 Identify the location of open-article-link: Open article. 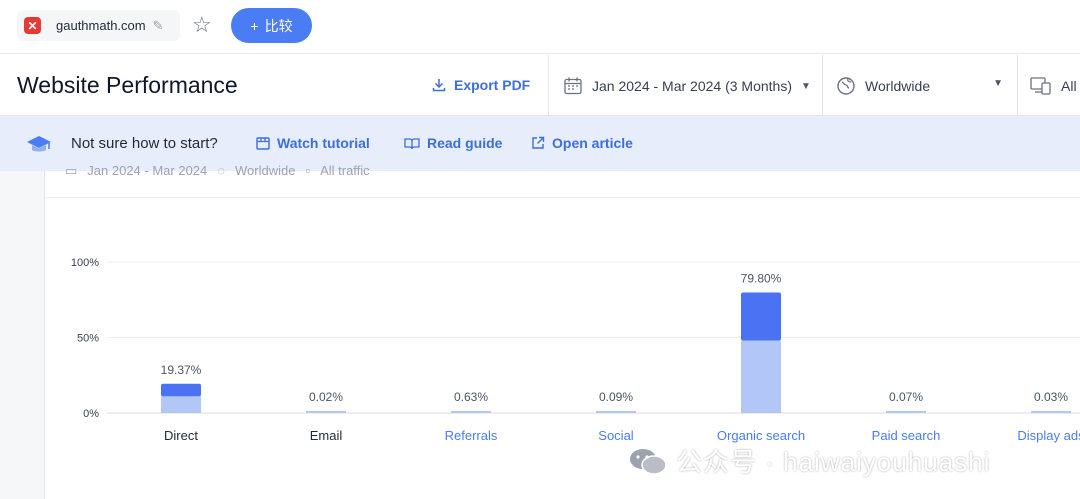
(582, 143).